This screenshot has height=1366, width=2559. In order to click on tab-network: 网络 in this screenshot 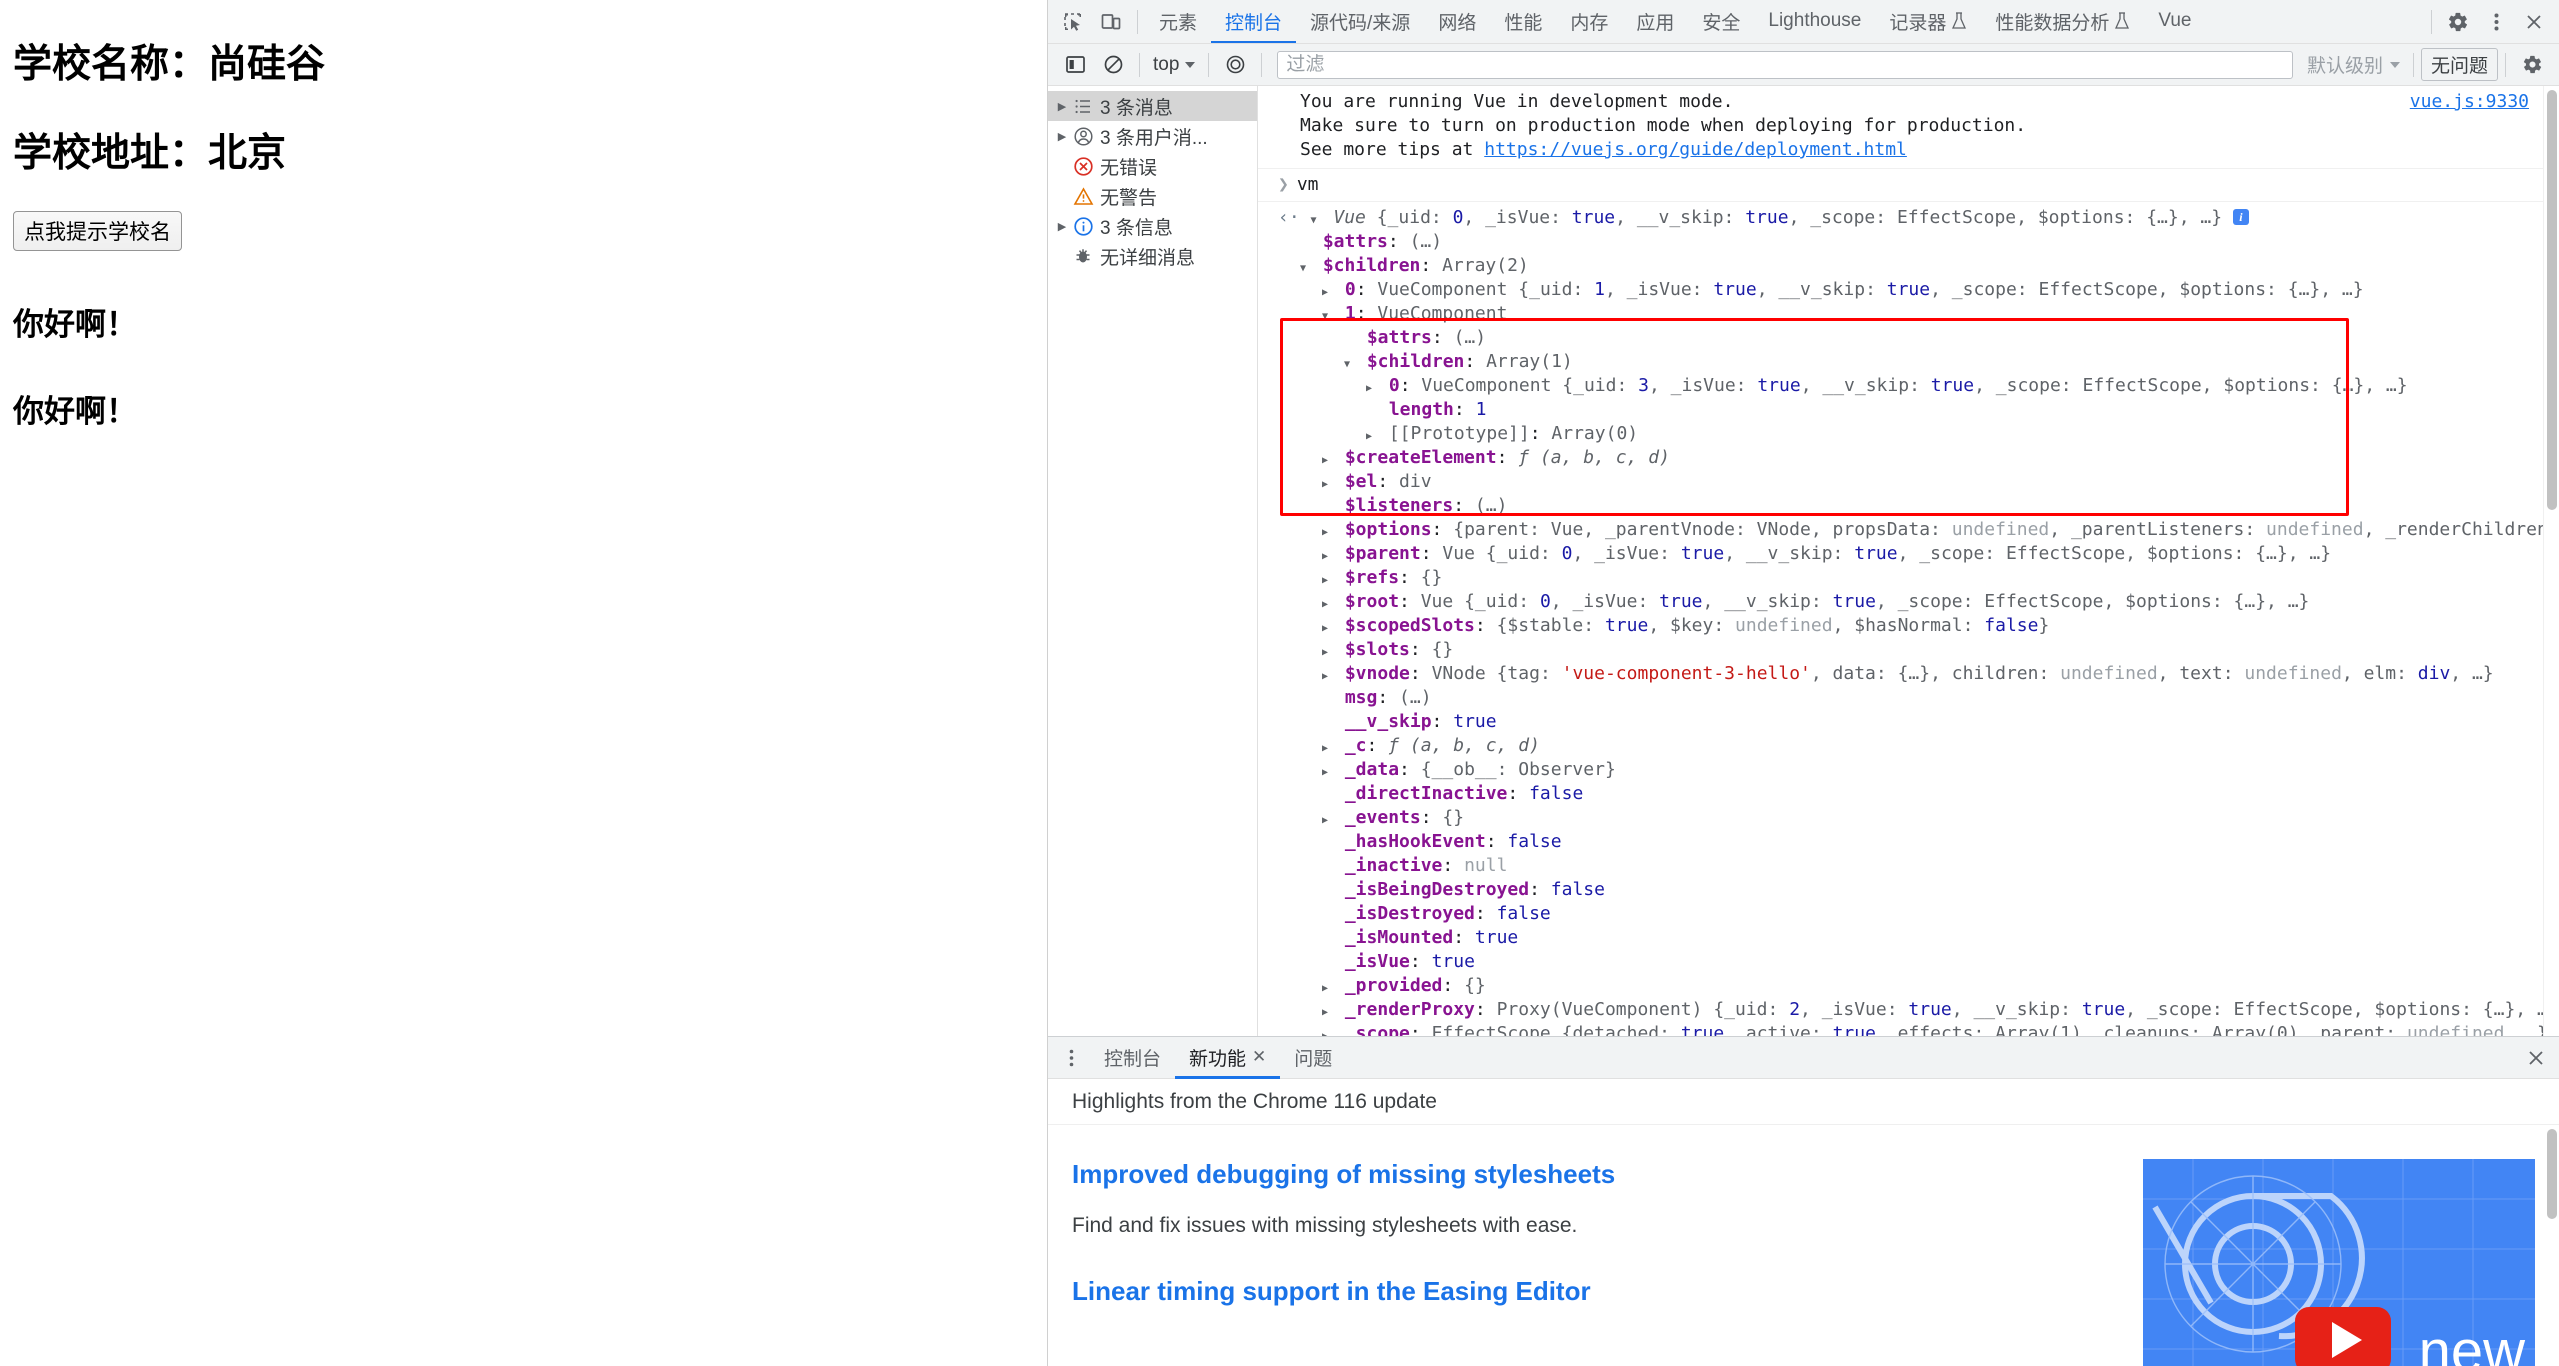, I will do `click(1457, 22)`.